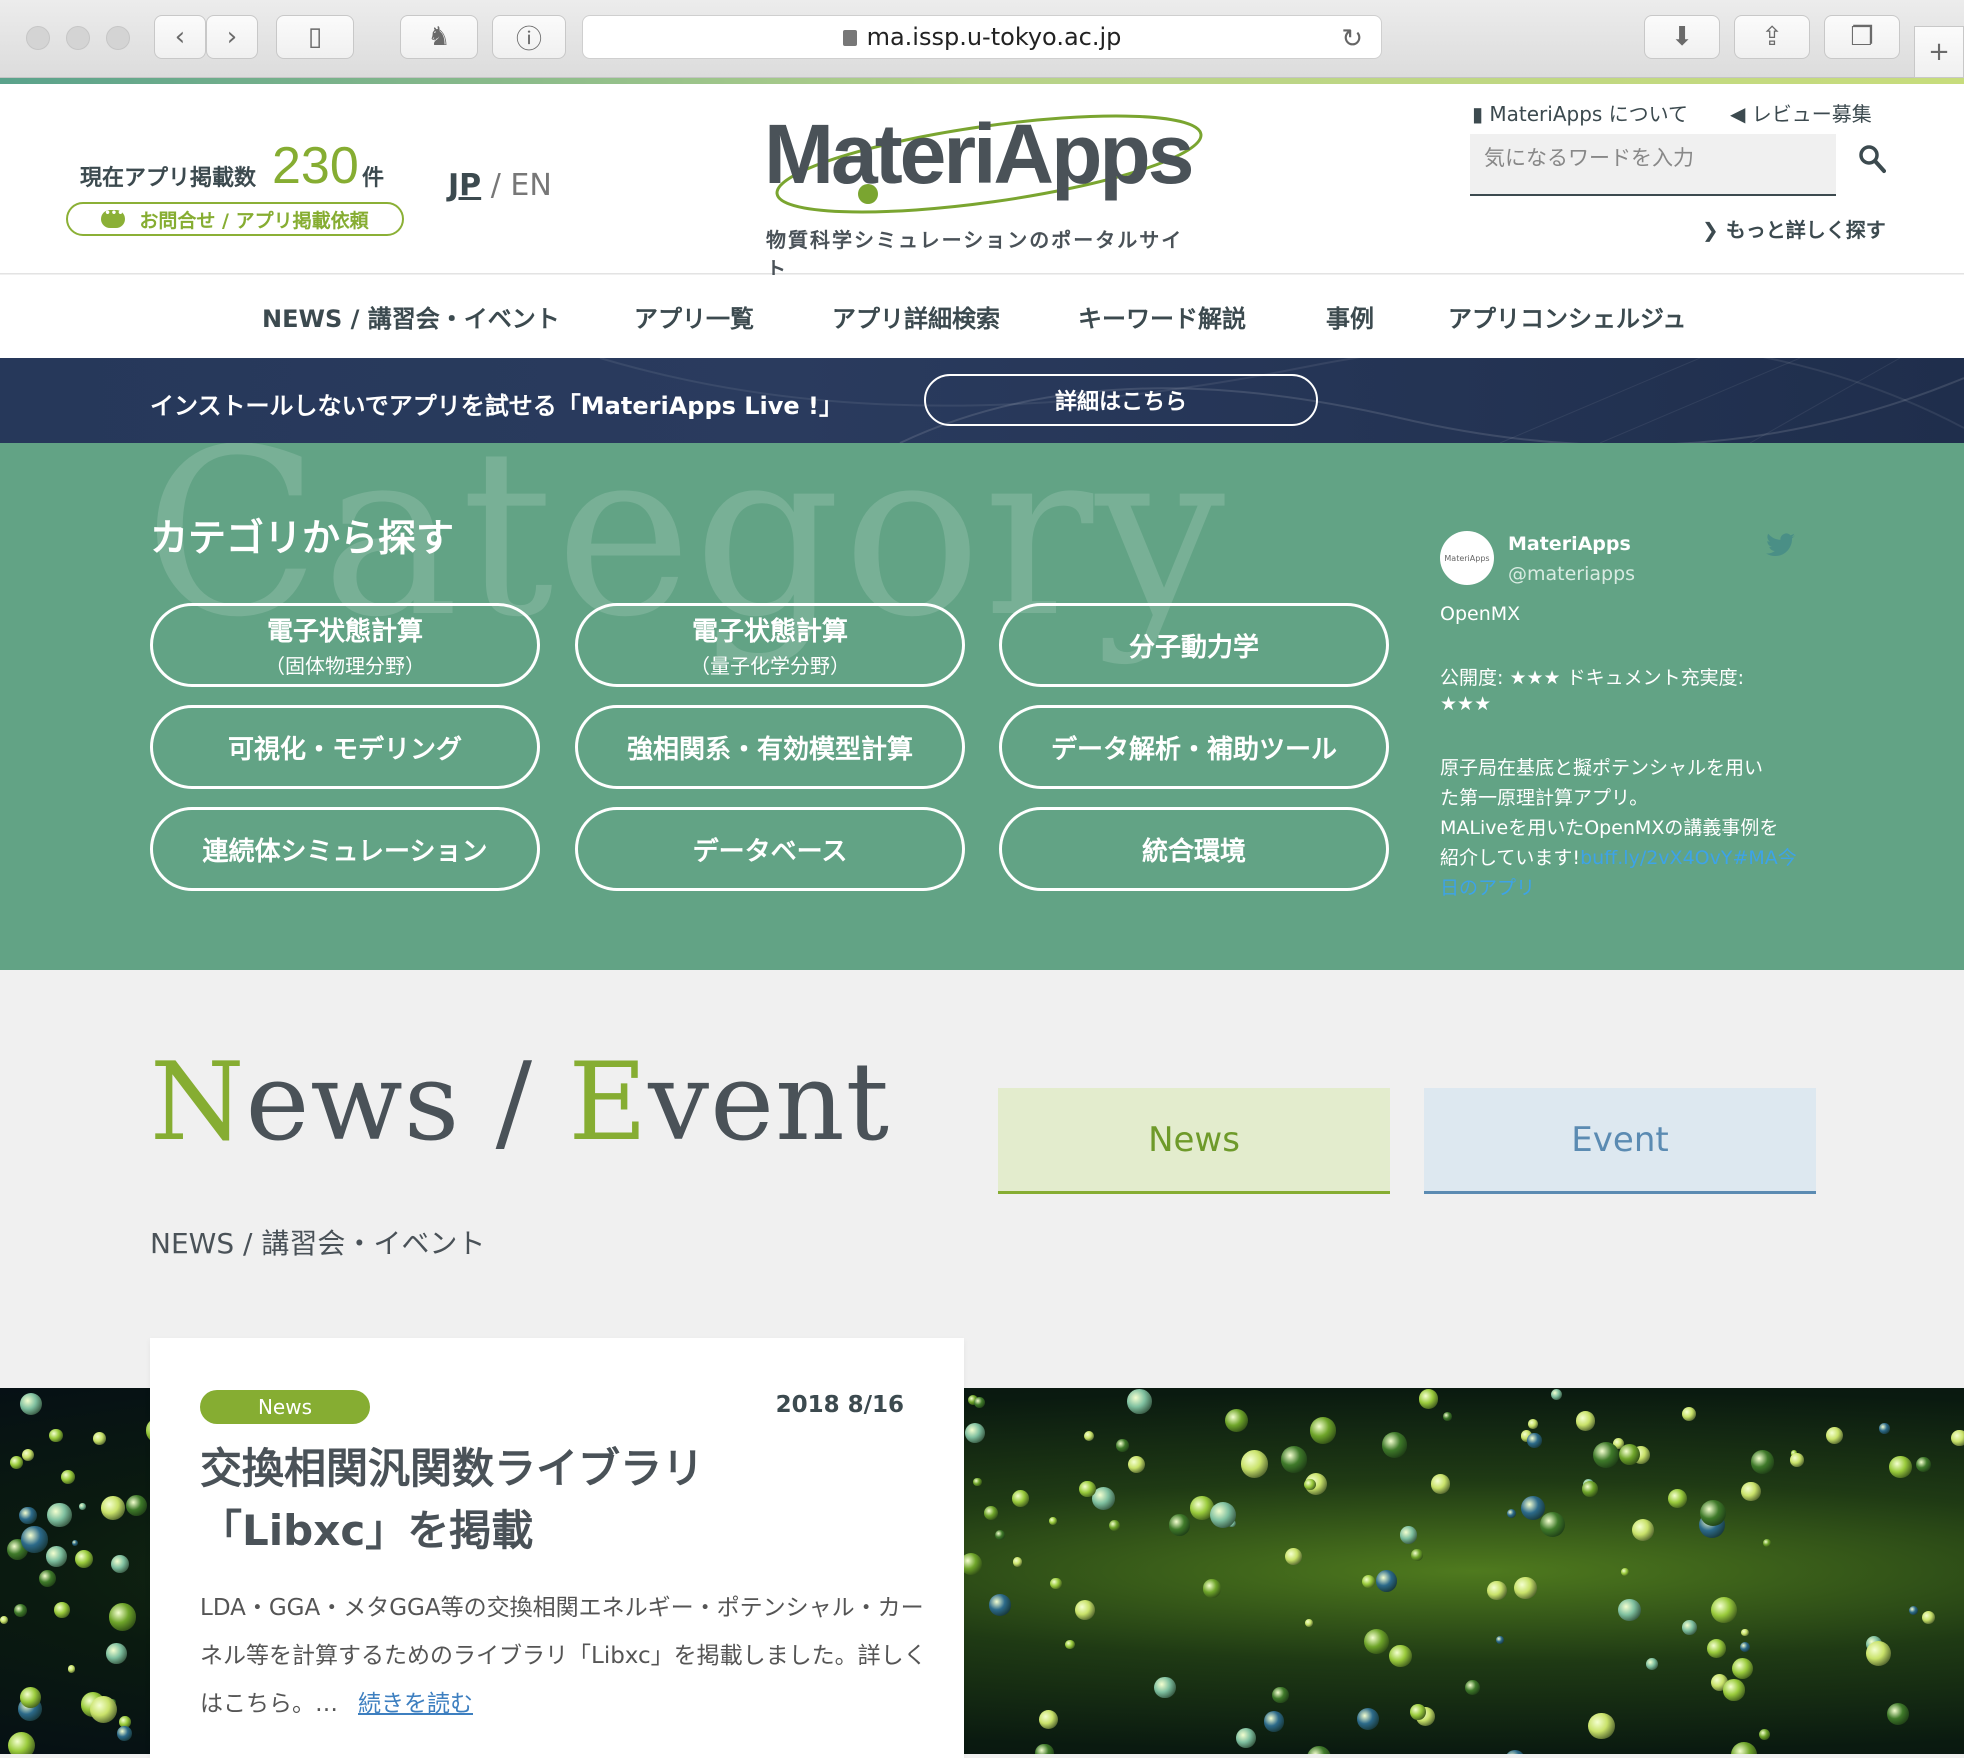 The height and width of the screenshot is (1758, 1964). What do you see at coordinates (1571, 574) in the screenshot?
I see `twitter-handle: @materiapps` at bounding box center [1571, 574].